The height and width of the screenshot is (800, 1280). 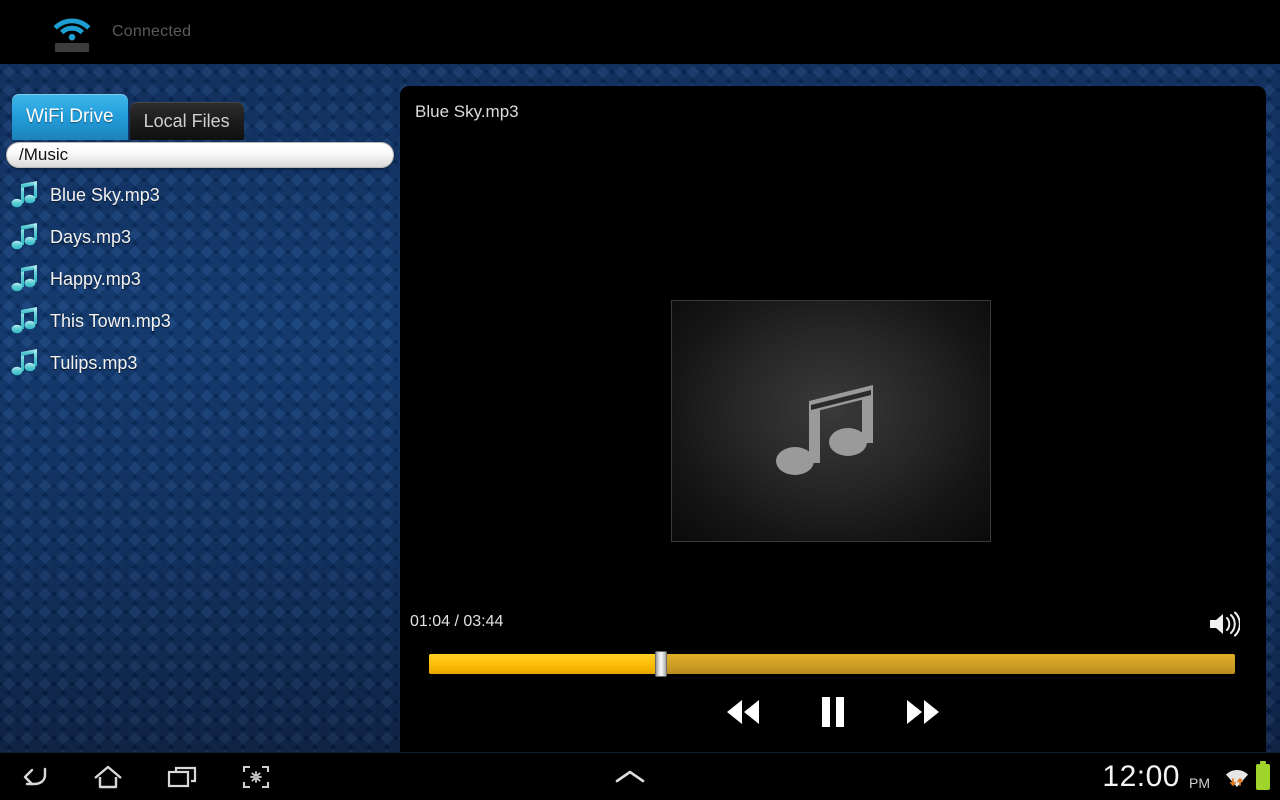 I want to click on expand-handle, so click(x=630, y=776).